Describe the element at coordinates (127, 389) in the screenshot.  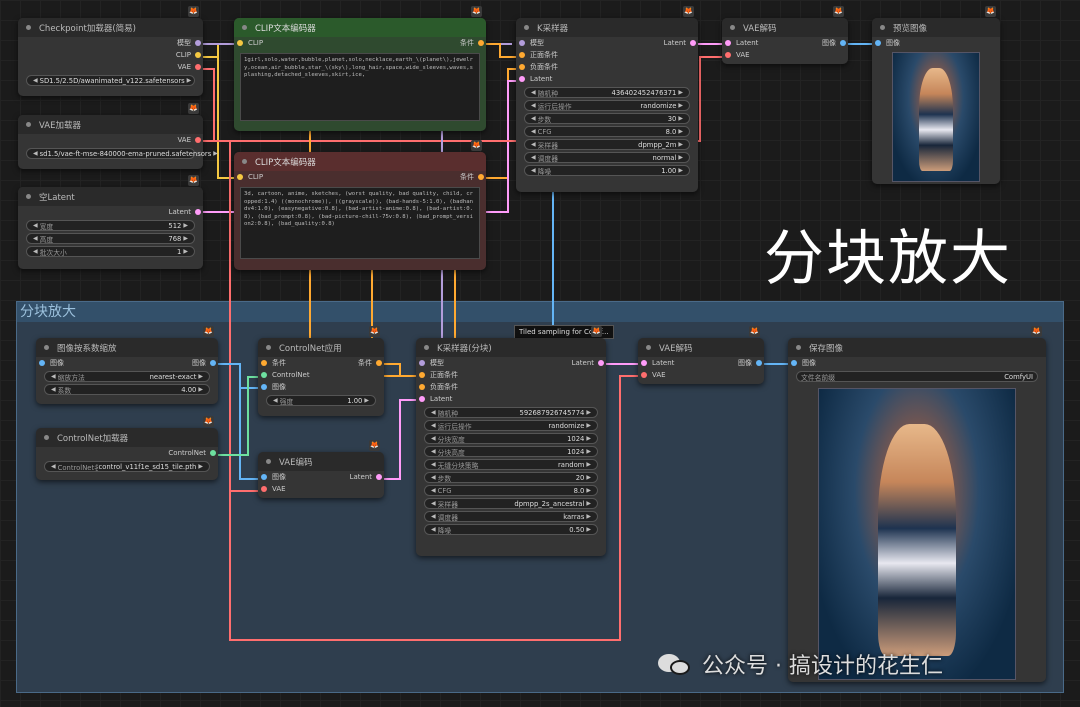
I see `scale-factor-widget: ◀ 系数 4.00 ▶` at that location.